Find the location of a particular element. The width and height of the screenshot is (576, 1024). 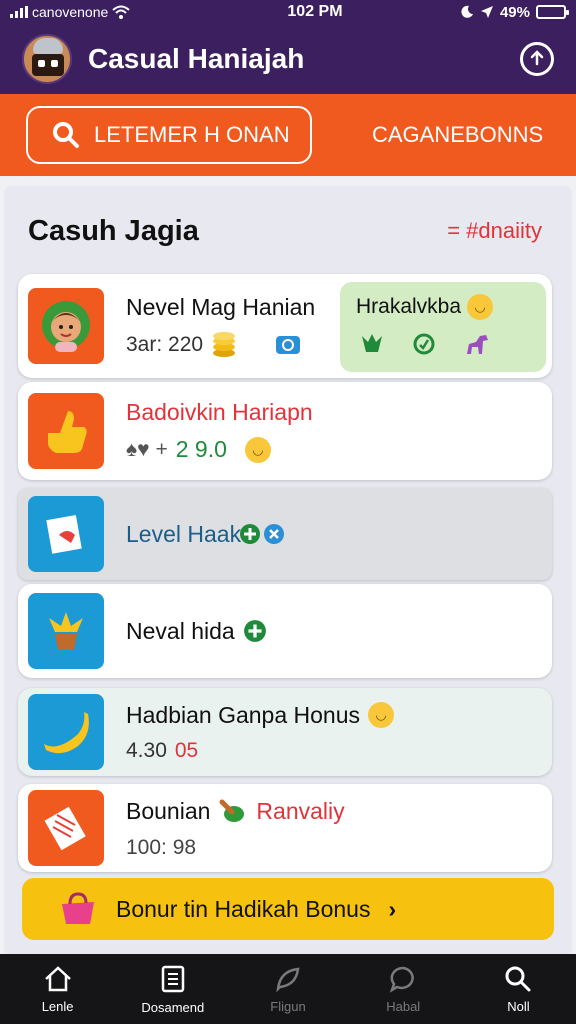

thumbs-up-icon is located at coordinates (66, 431).